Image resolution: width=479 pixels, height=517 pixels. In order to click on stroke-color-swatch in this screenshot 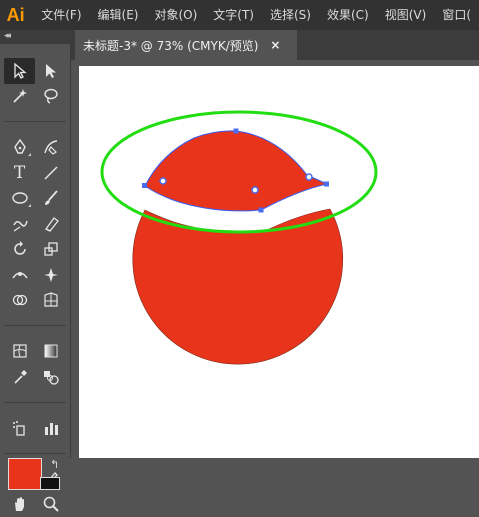, I will do `click(50, 483)`.